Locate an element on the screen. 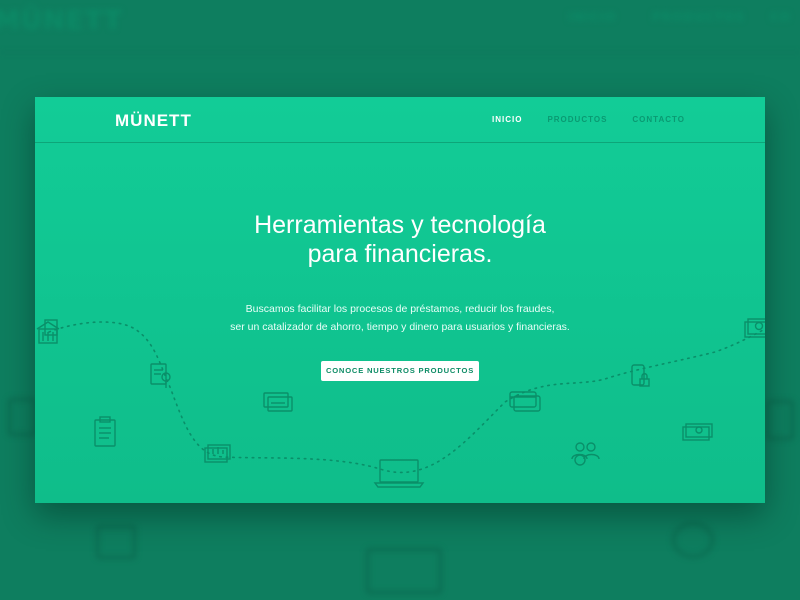 Image resolution: width=800 pixels, height=600 pixels. site-header: MÜNETT INICIO PRODUCTOS CONTACTO is located at coordinates (400, 120).